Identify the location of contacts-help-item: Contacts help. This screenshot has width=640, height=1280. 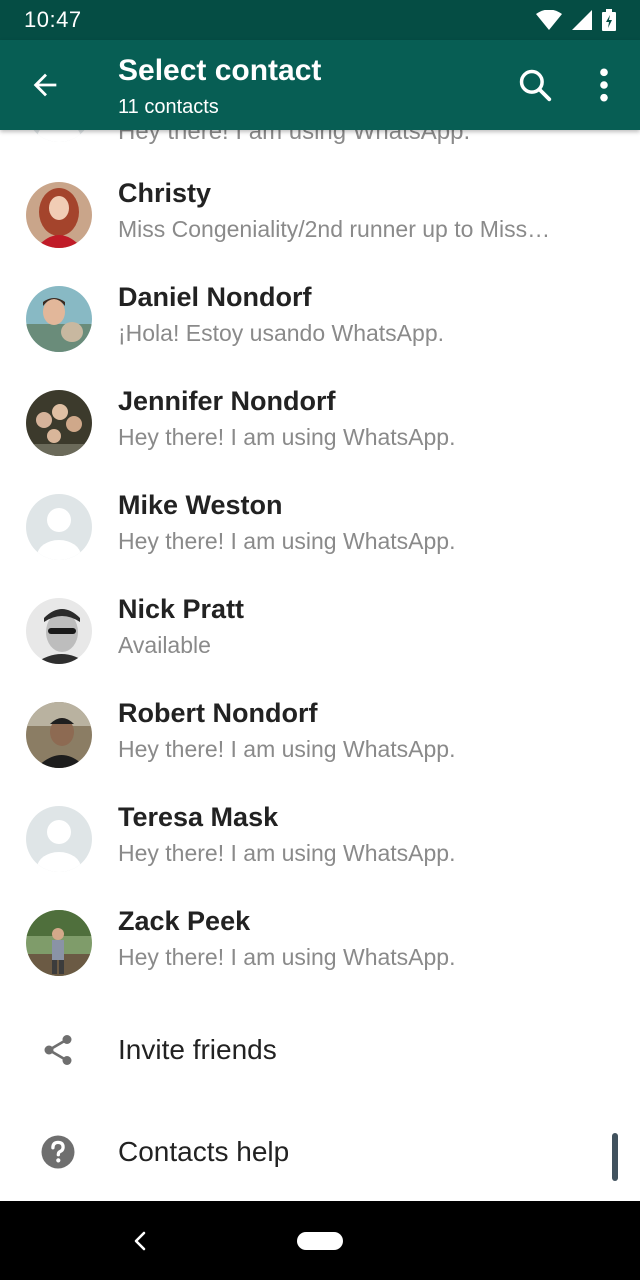
(320, 1151).